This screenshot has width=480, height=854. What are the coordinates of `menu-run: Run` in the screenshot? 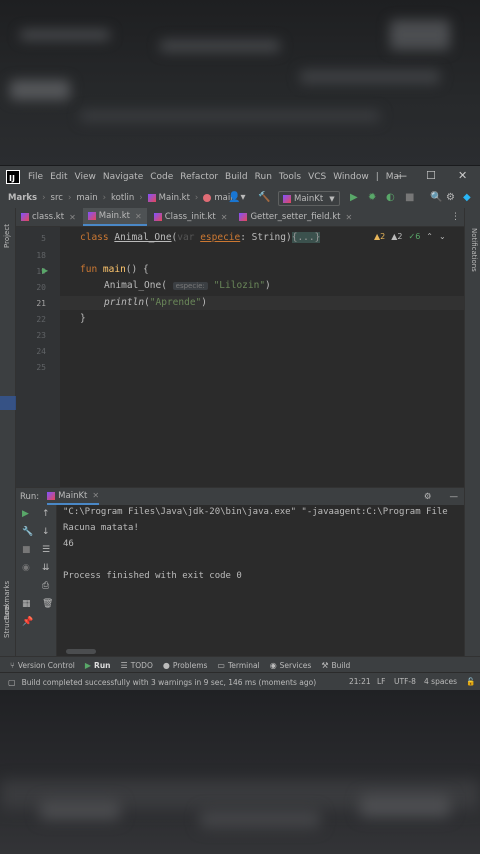 It's located at (263, 177).